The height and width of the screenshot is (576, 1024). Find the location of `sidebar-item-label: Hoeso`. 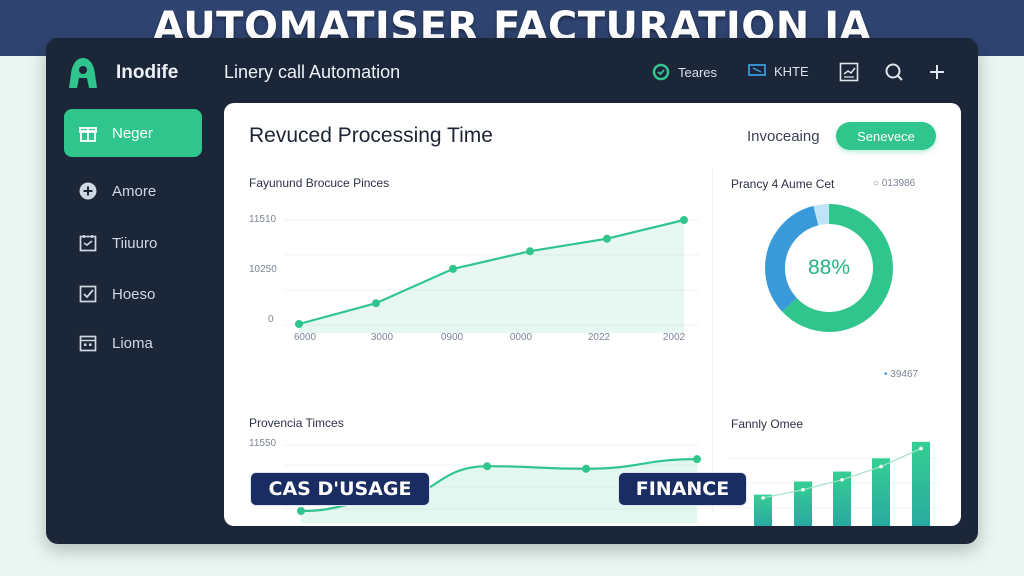

sidebar-item-label: Hoeso is located at coordinates (134, 294).